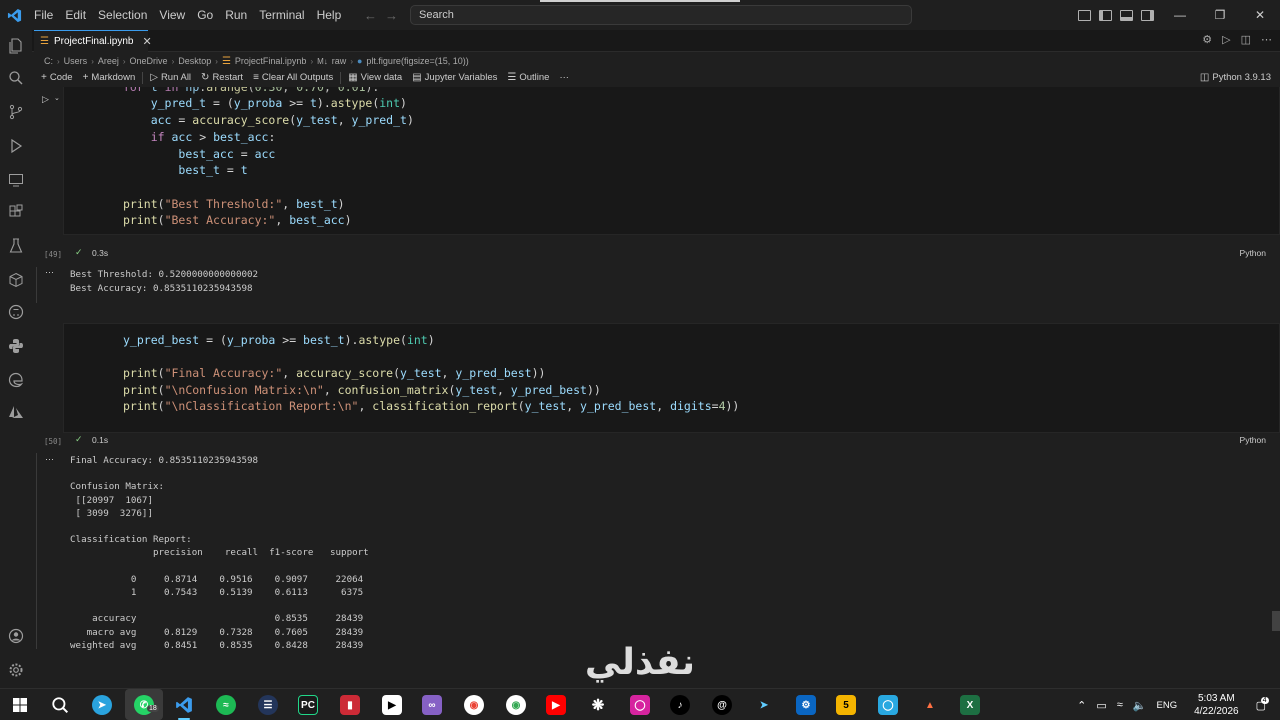 Image resolution: width=1280 pixels, height=720 pixels. What do you see at coordinates (75, 15) in the screenshot?
I see `menu-edit: Edit` at bounding box center [75, 15].